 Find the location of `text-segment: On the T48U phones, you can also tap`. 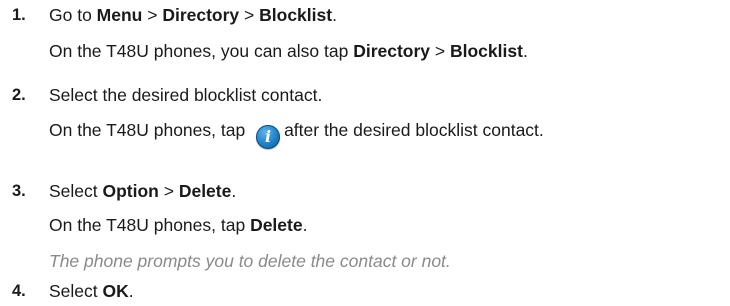

text-segment: On the T48U phones, you can also tap is located at coordinates (201, 51).